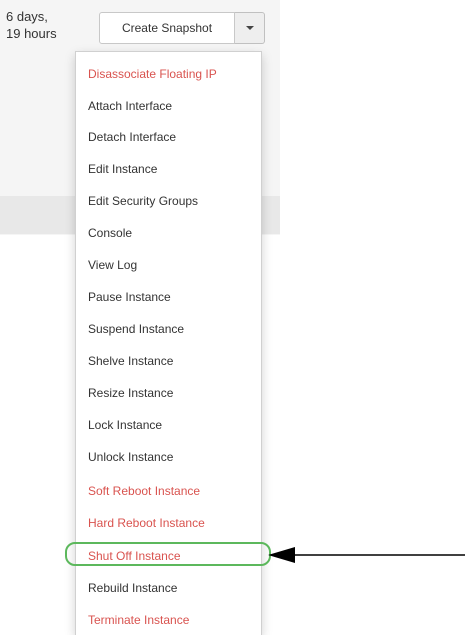 The height and width of the screenshot is (635, 471). Describe the element at coordinates (129, 297) in the screenshot. I see `menu-item-pause-instance: Pause Instance` at that location.